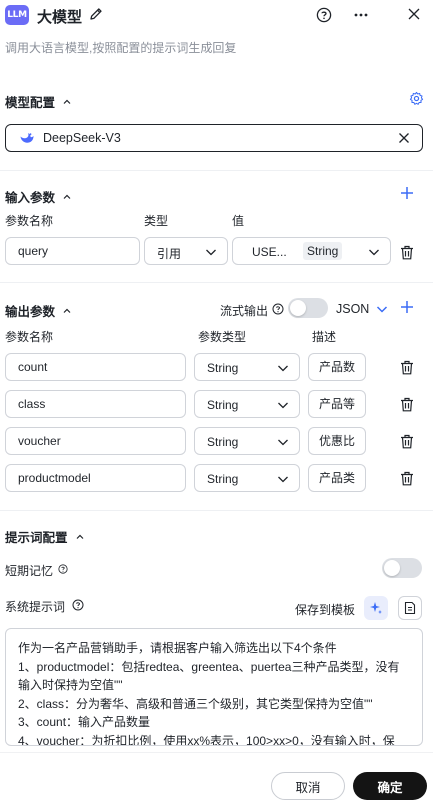 The width and height of the screenshot is (433, 802). I want to click on help-icon, so click(324, 15).